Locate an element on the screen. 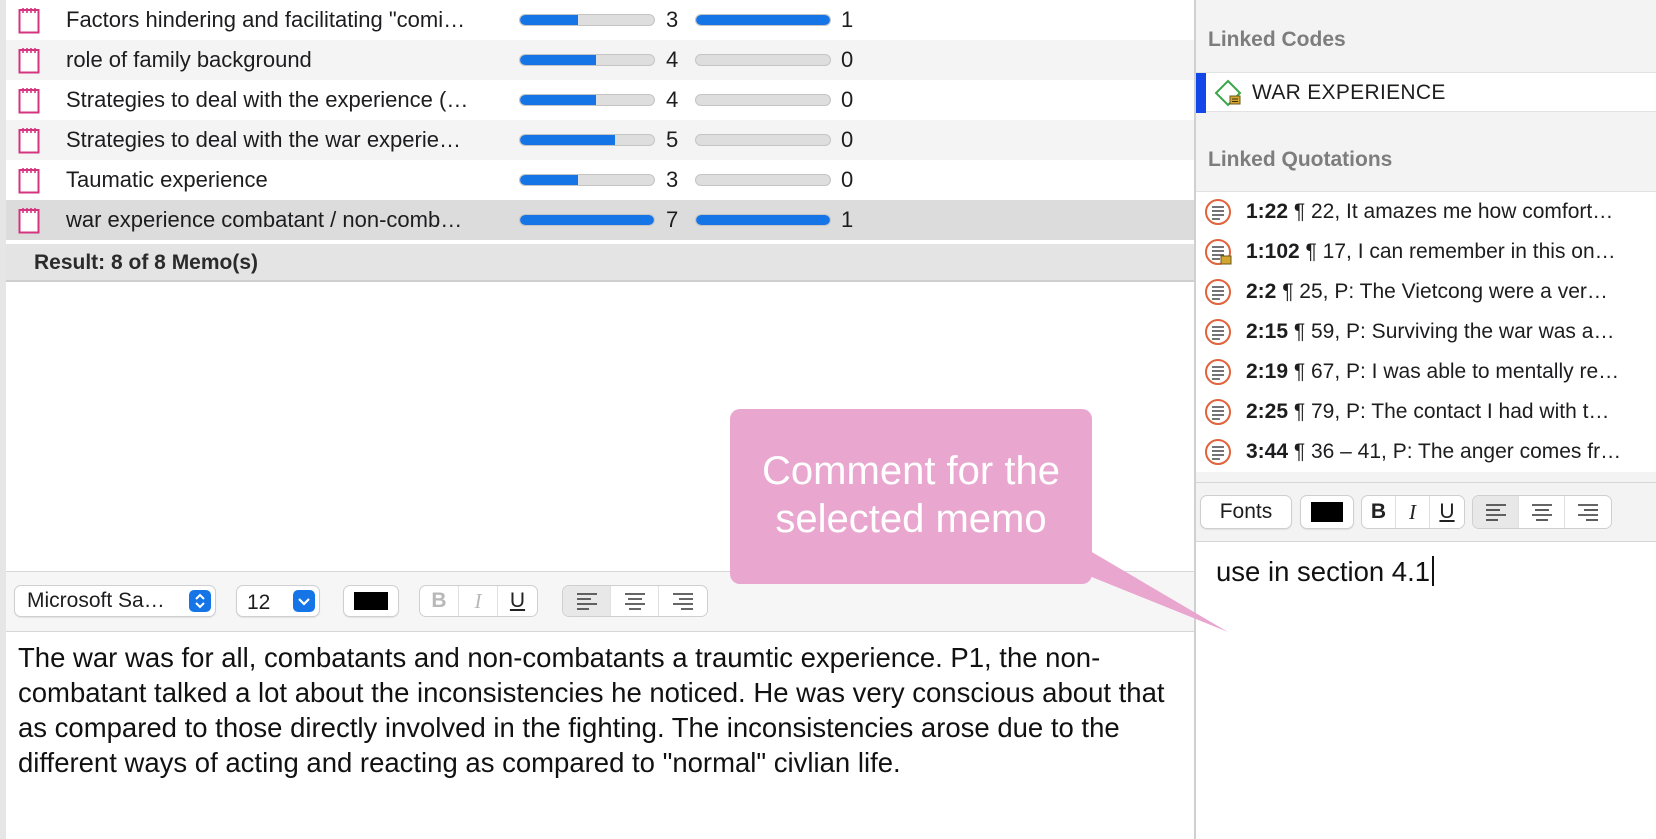 This screenshot has width=1656, height=839. align-center-button is located at coordinates (635, 601).